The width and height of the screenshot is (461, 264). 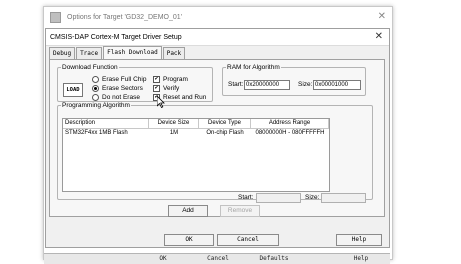 I want to click on load-icon: LOAD, so click(x=73, y=90).